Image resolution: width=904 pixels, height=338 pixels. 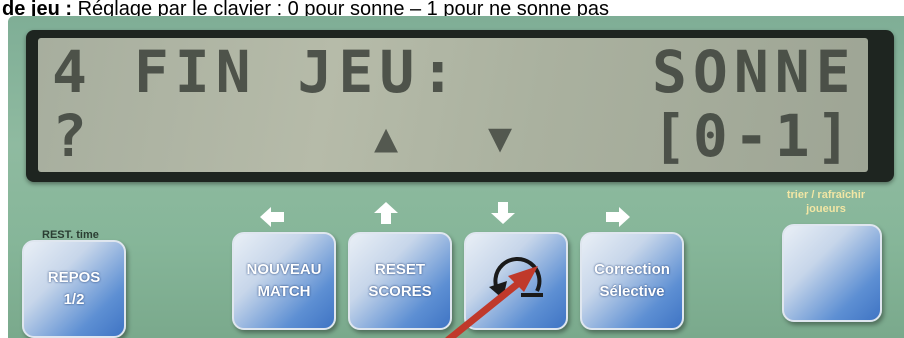 What do you see at coordinates (74, 299) in the screenshot?
I see `repos-label-line2: 1/2` at bounding box center [74, 299].